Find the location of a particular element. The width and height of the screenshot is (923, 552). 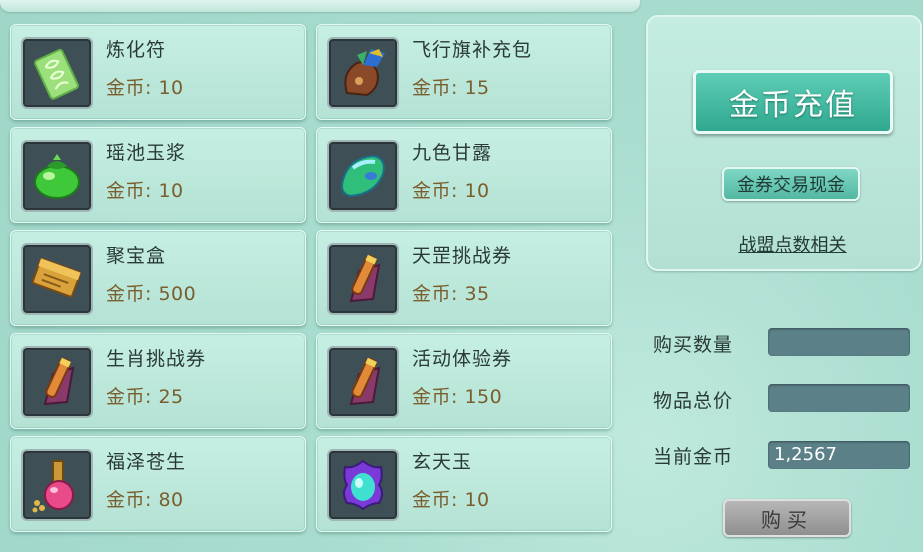

item-price: 金币: 15 is located at coordinates (451, 88).